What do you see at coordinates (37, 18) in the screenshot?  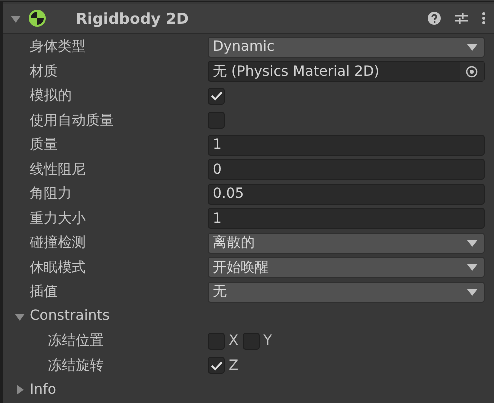 I see `rigidbody-icon` at bounding box center [37, 18].